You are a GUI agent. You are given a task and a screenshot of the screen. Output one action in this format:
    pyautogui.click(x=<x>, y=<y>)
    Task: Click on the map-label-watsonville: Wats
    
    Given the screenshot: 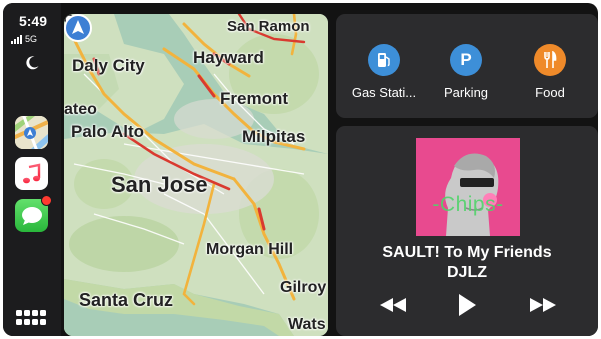 What is the action you would take?
    pyautogui.click(x=307, y=324)
    